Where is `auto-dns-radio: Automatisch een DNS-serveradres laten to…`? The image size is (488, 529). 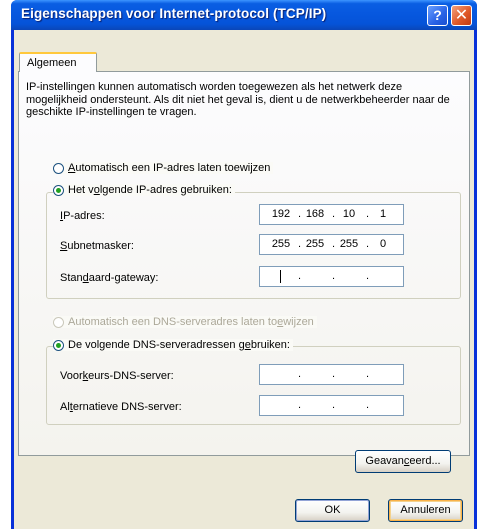
auto-dns-radio: Automatisch een DNS-serveradres laten to… is located at coordinates (185, 322).